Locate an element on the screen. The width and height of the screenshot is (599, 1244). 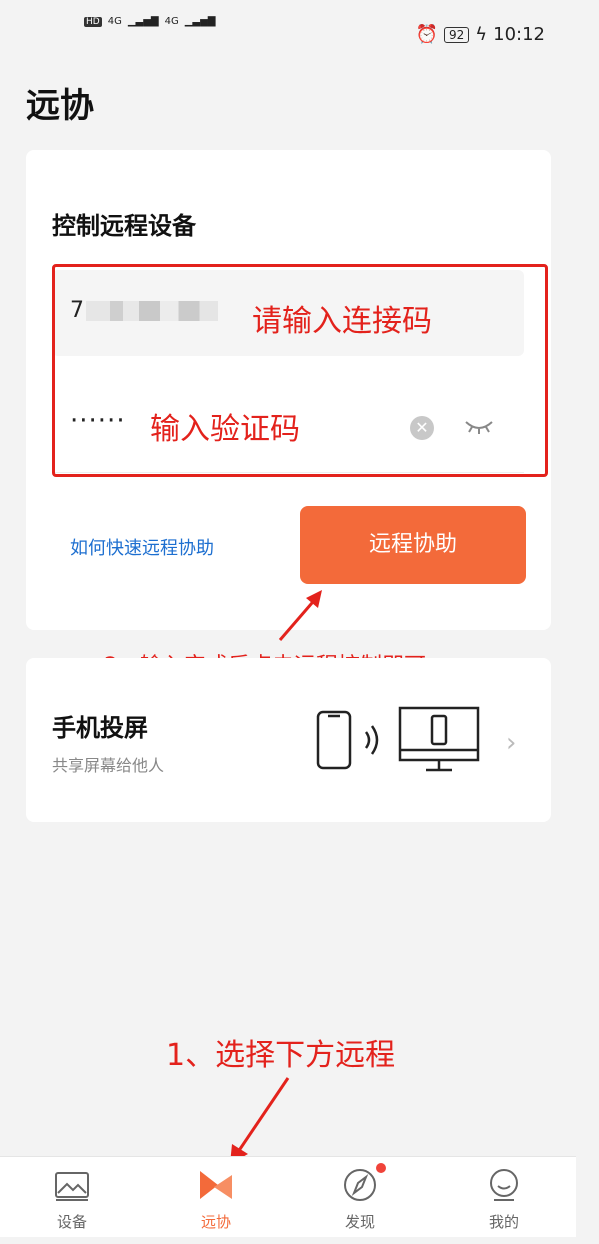
verify-hint-annotation: 输入验证码 is located at coordinates (225, 429).